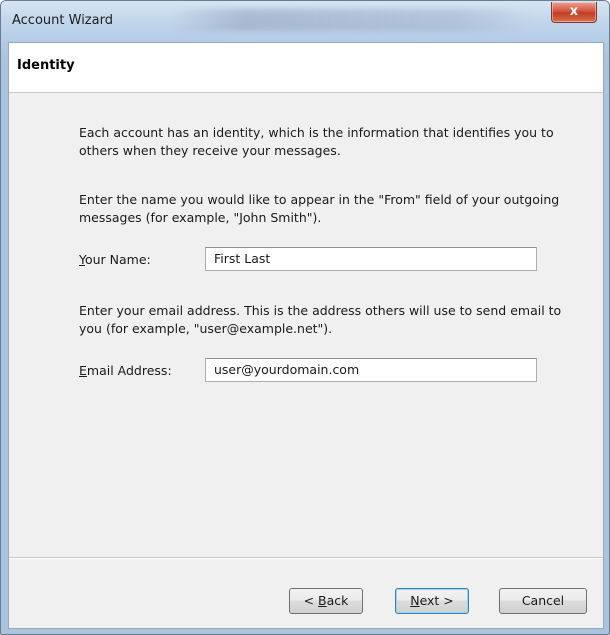 The height and width of the screenshot is (635, 610). I want to click on page-title: Identity, so click(46, 65).